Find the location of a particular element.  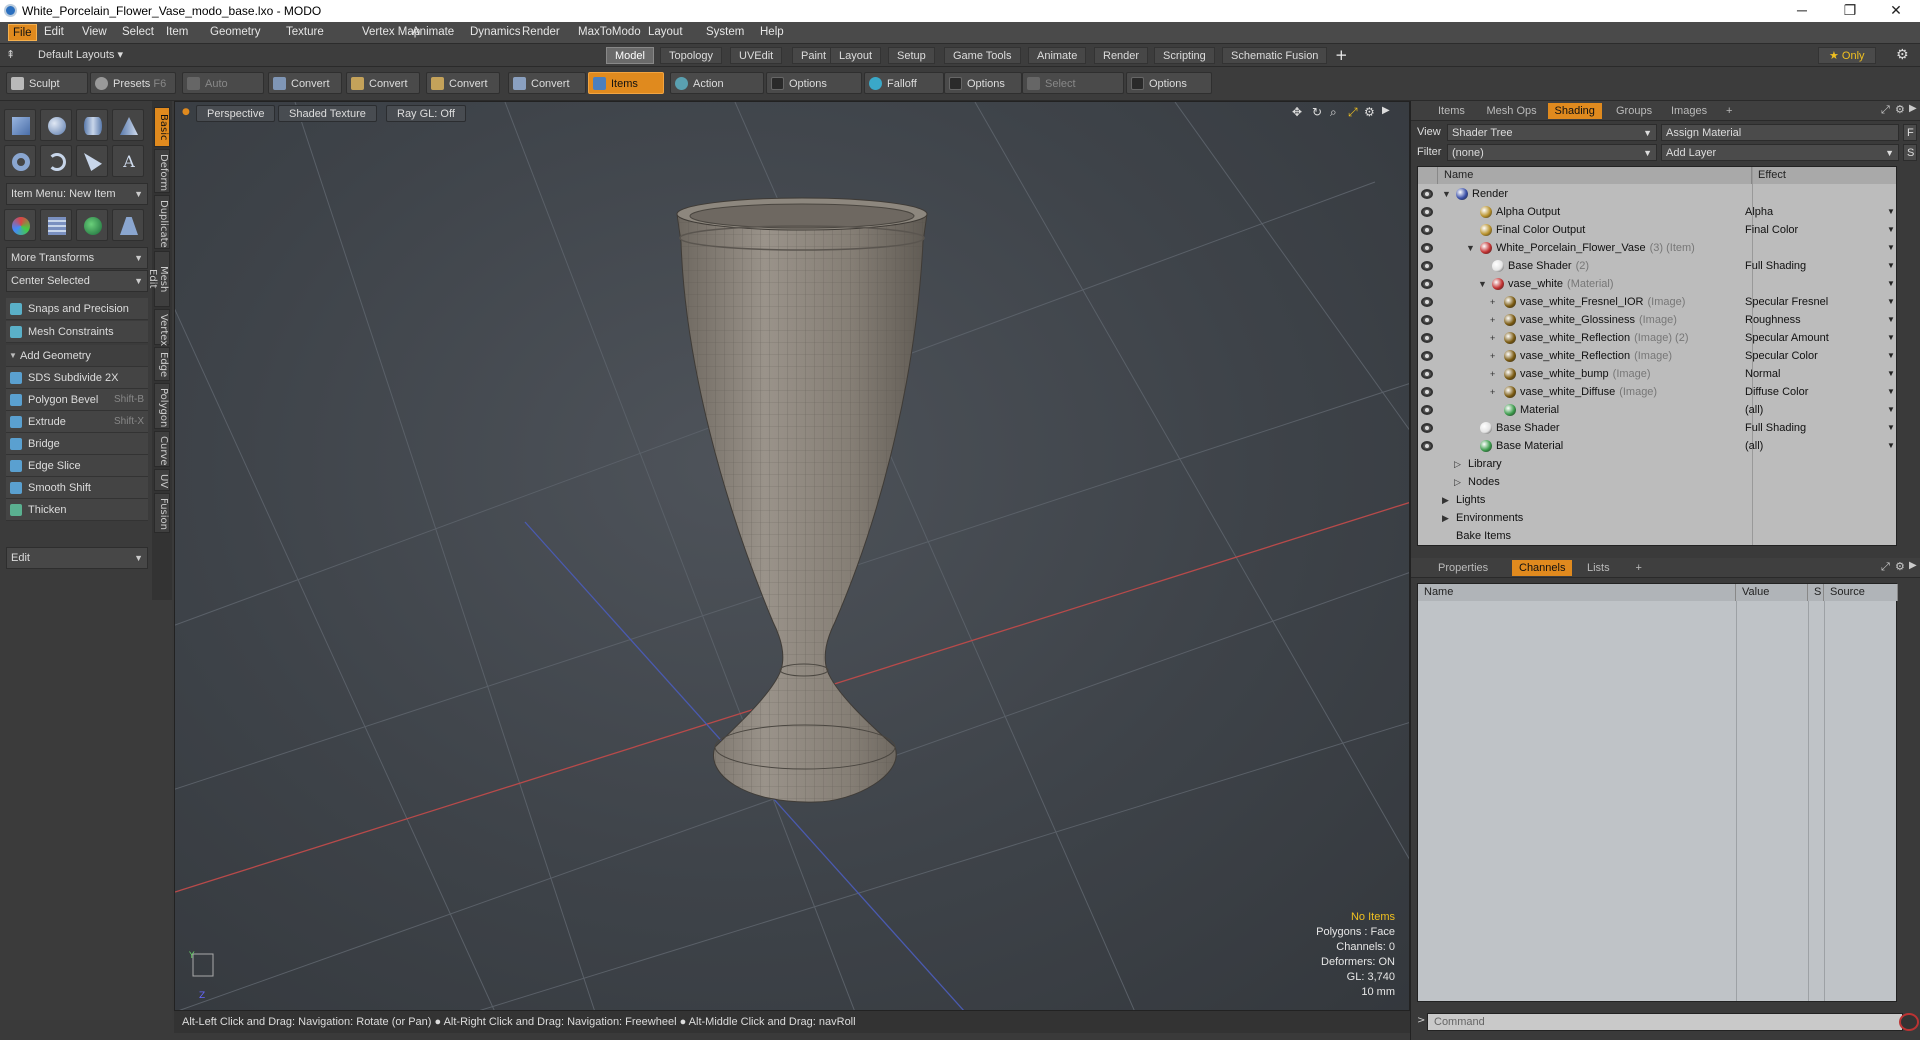

layout-tab-model: Model is located at coordinates (630, 55).